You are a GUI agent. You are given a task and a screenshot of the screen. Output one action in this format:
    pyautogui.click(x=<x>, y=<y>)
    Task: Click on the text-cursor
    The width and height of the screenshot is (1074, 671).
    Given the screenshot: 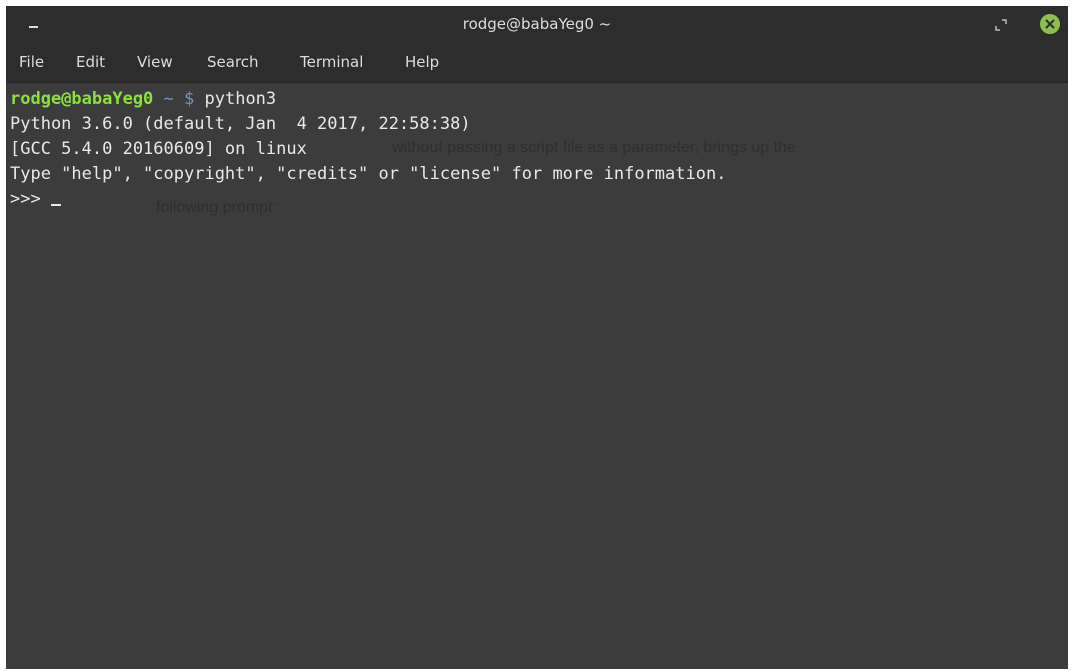 What is the action you would take?
    pyautogui.click(x=55, y=205)
    